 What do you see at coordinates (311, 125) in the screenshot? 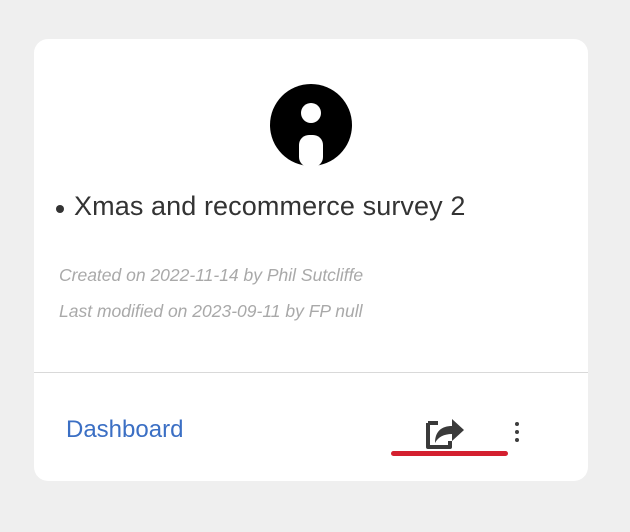
I see `user-avatar-icon` at bounding box center [311, 125].